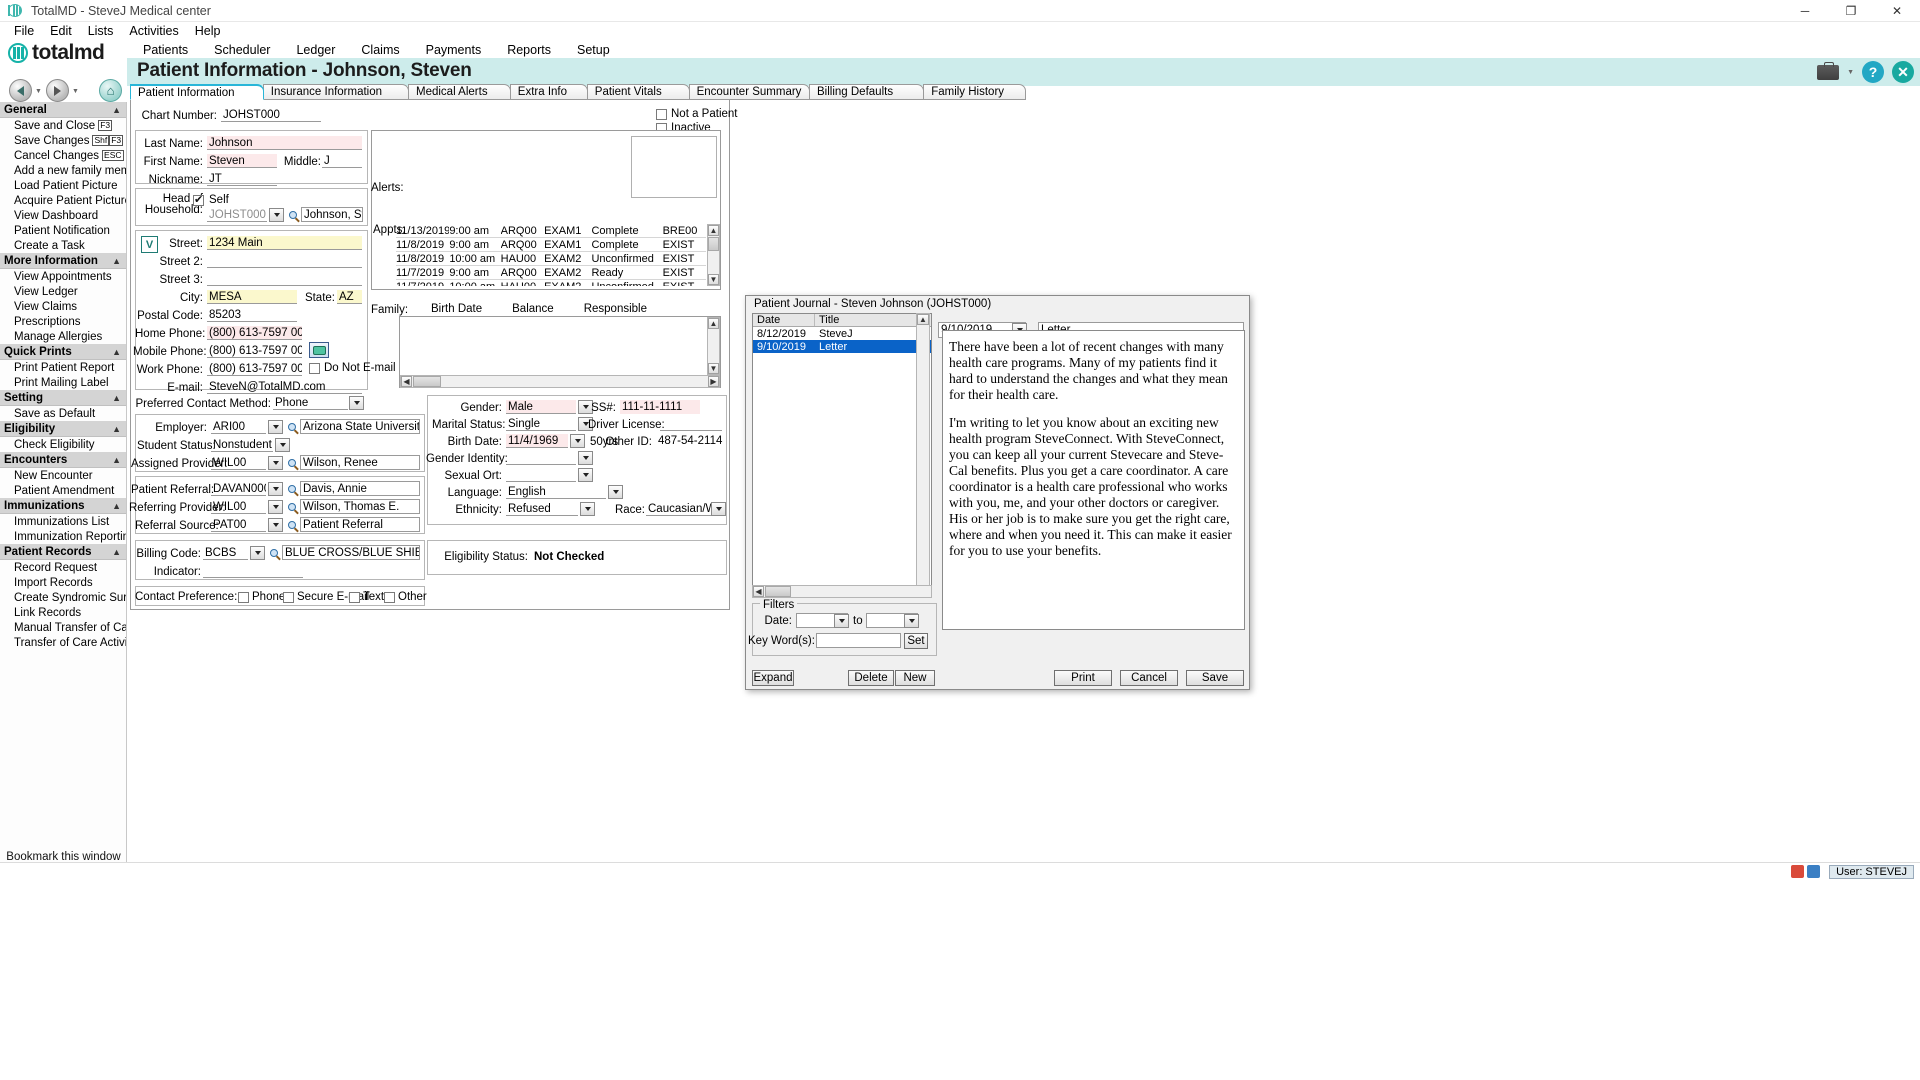  I want to click on referral-source-name-input: Patient Referral, so click(360, 524).